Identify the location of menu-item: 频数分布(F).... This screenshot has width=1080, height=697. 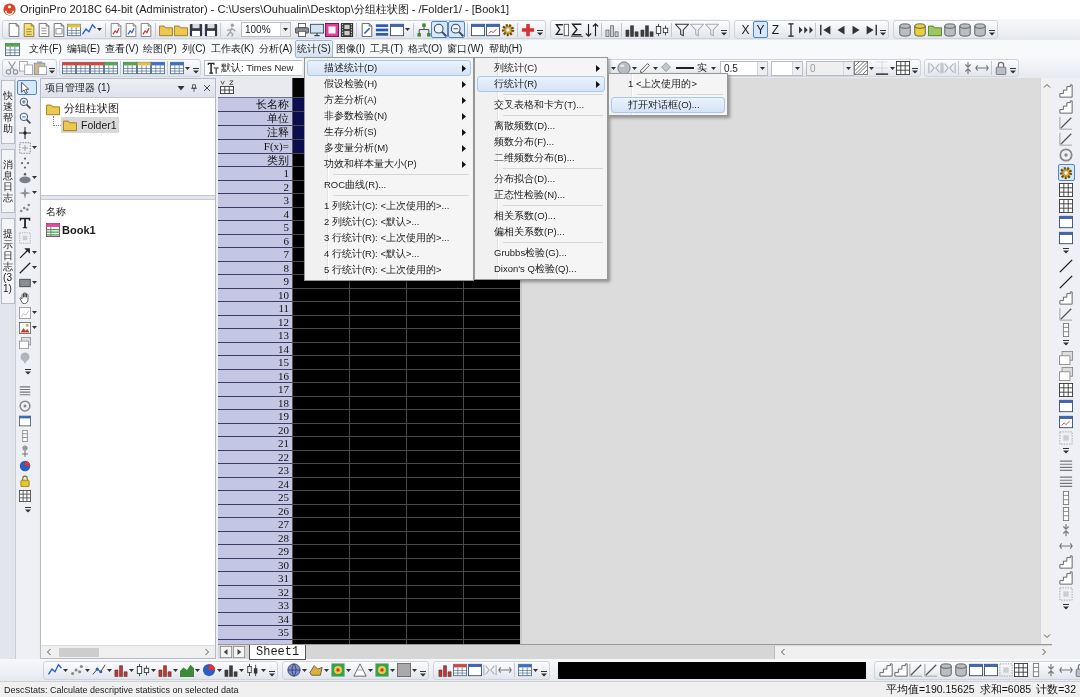
(541, 142).